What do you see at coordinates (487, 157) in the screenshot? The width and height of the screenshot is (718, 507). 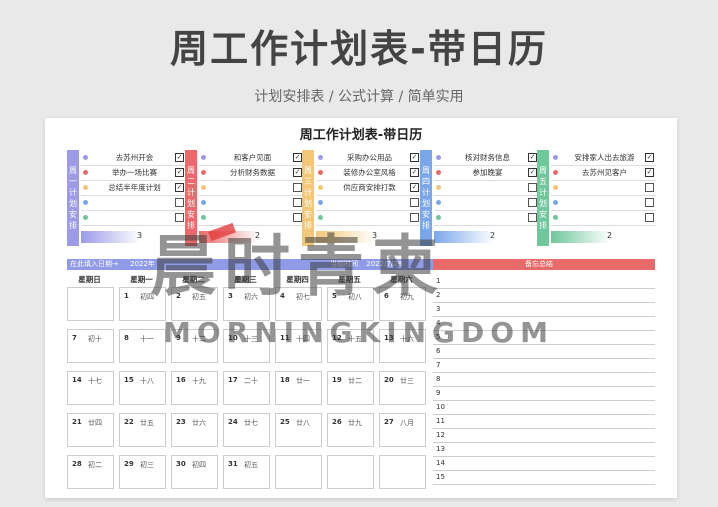 I see `task-text: 核对财务信息` at bounding box center [487, 157].